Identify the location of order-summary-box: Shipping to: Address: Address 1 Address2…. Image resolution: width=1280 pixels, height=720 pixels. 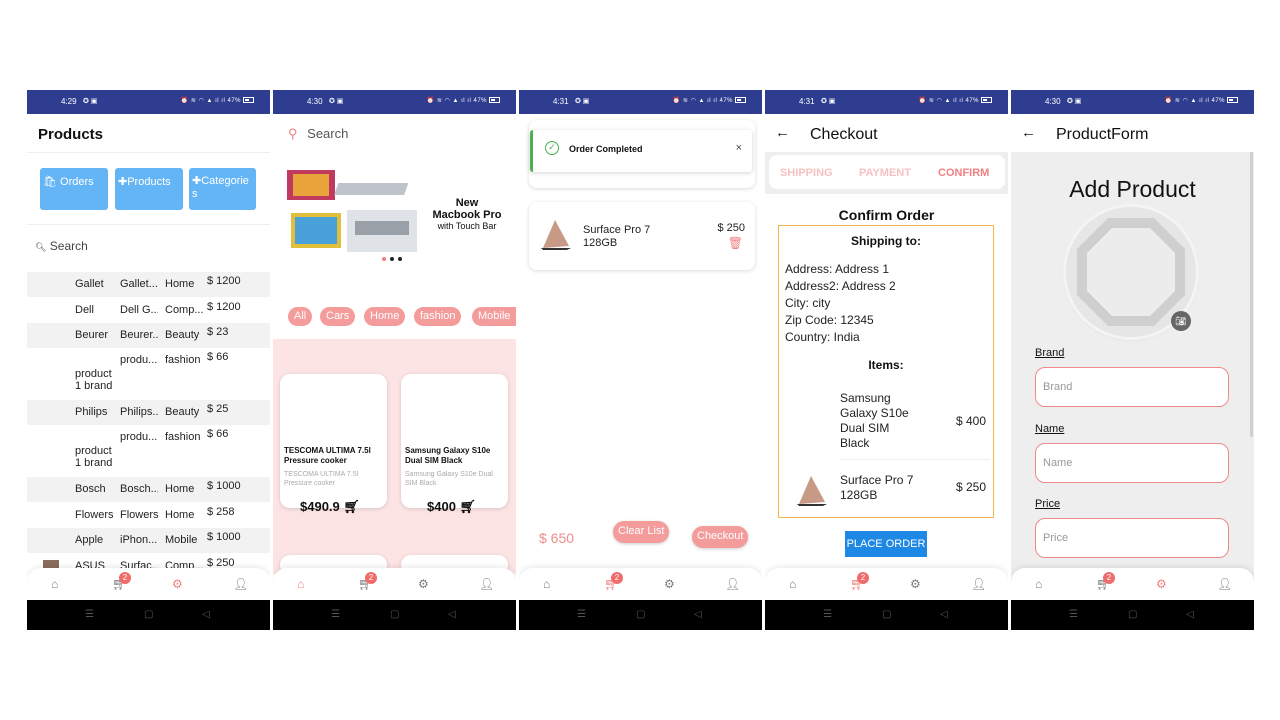
(886, 371).